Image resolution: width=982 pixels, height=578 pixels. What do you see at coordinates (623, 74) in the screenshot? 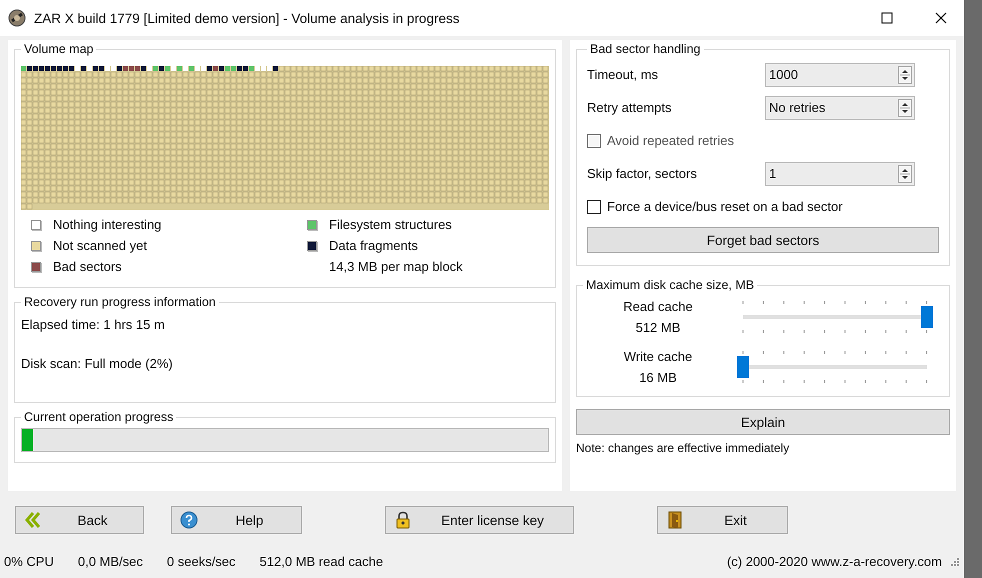
I see `field-label: Timeout, ms` at bounding box center [623, 74].